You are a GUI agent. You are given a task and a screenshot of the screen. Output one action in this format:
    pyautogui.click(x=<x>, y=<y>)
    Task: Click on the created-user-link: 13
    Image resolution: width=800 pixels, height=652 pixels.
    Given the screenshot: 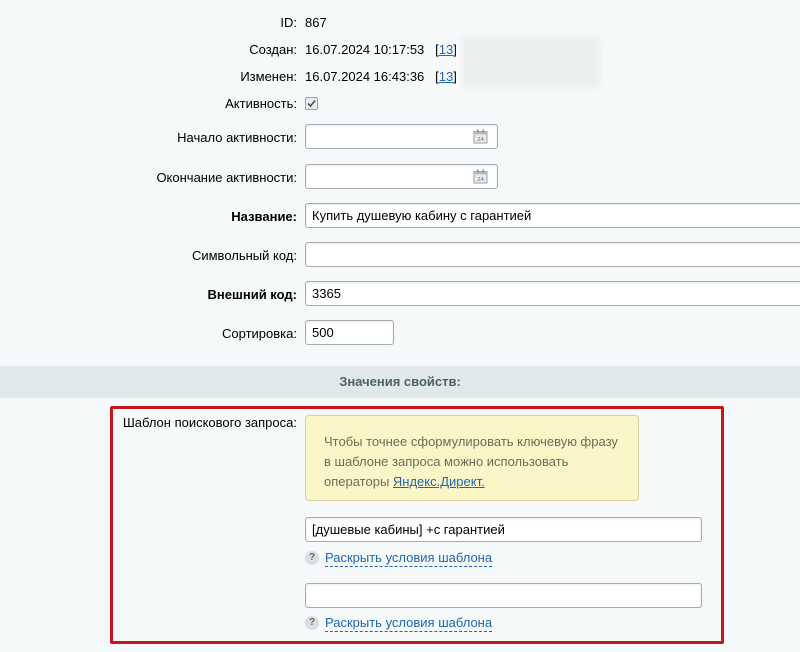 What is the action you would take?
    pyautogui.click(x=446, y=49)
    